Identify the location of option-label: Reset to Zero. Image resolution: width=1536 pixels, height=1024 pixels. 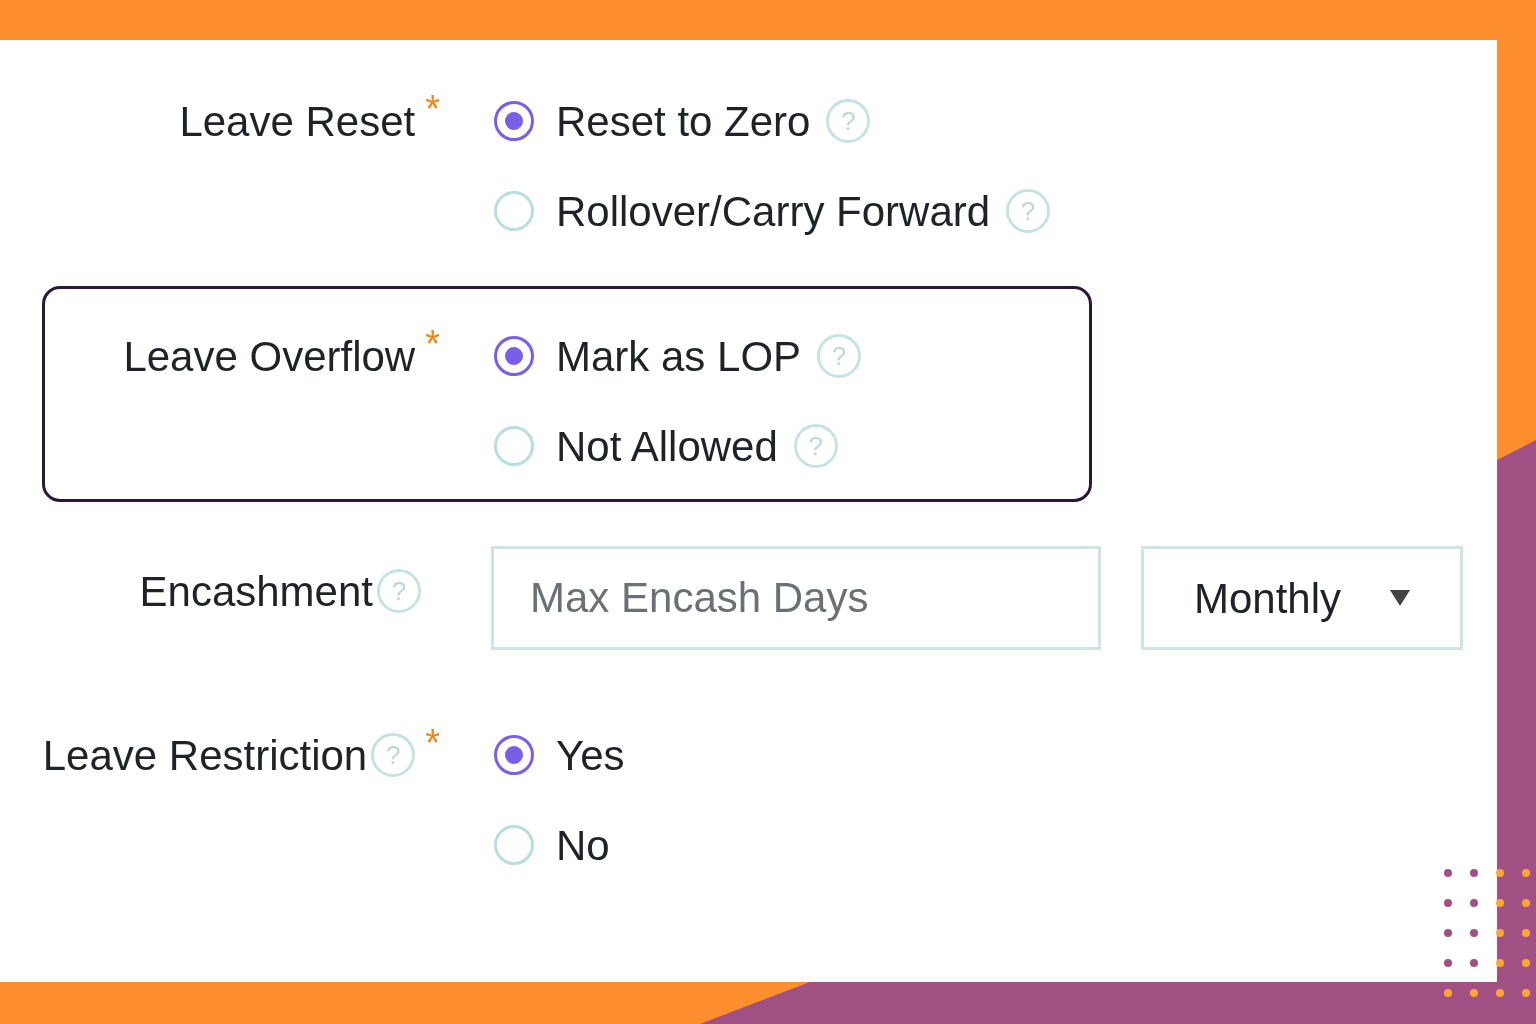
(683, 121).